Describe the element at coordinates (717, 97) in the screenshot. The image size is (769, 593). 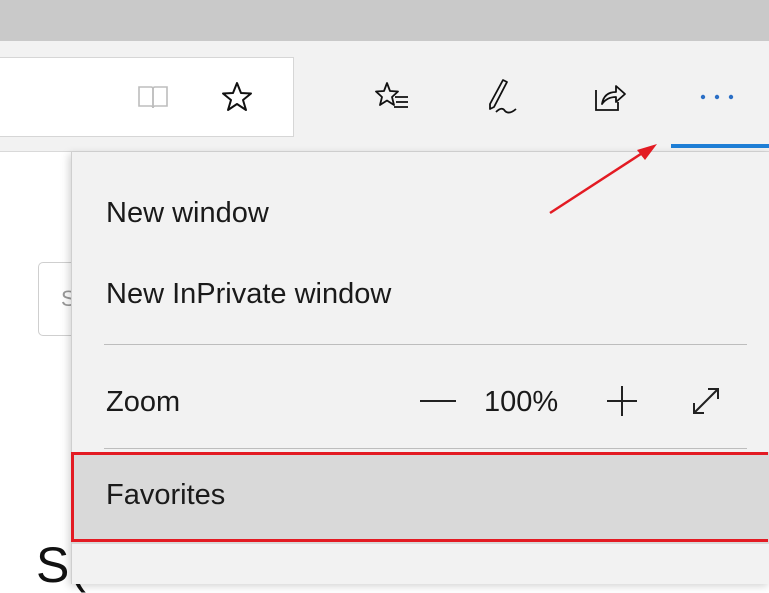
I see `ellipsis-icon` at that location.